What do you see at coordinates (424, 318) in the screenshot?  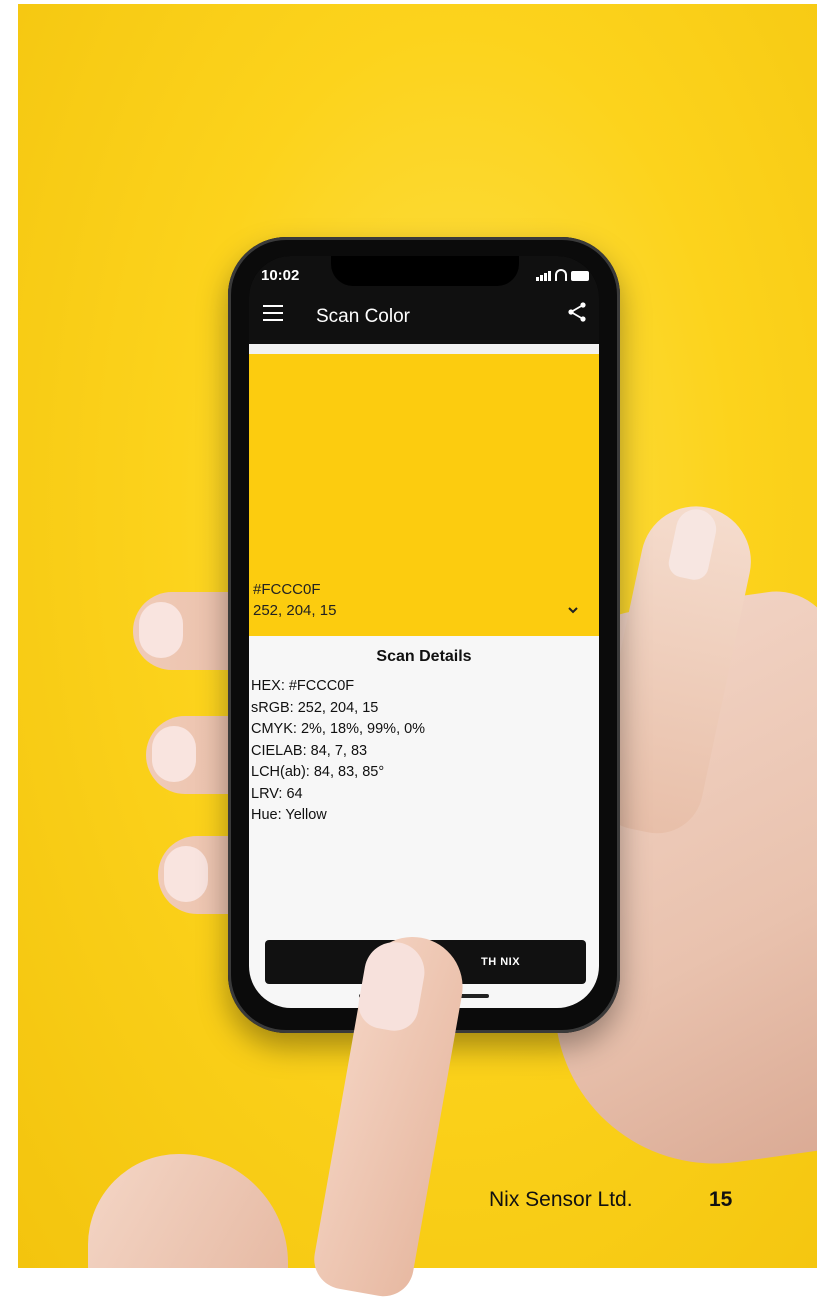 I see `app-bar: Scan Color` at bounding box center [424, 318].